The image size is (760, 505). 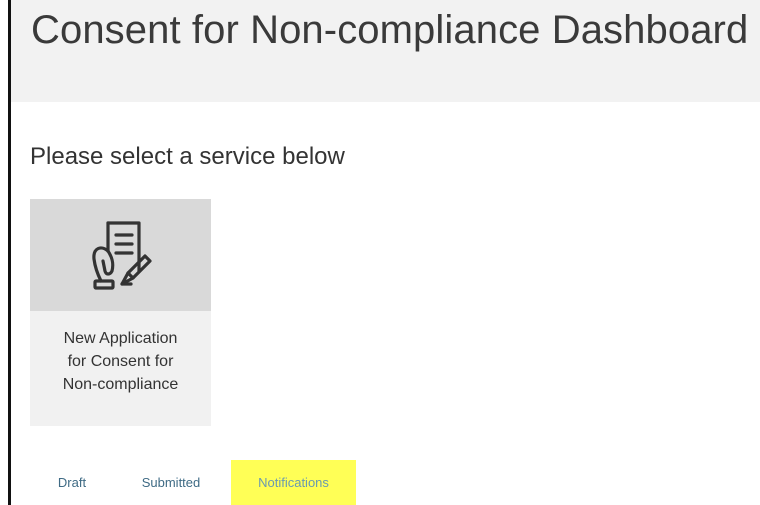 What do you see at coordinates (390, 30) in the screenshot?
I see `page-title: Consent for Non-compliance Dashboard` at bounding box center [390, 30].